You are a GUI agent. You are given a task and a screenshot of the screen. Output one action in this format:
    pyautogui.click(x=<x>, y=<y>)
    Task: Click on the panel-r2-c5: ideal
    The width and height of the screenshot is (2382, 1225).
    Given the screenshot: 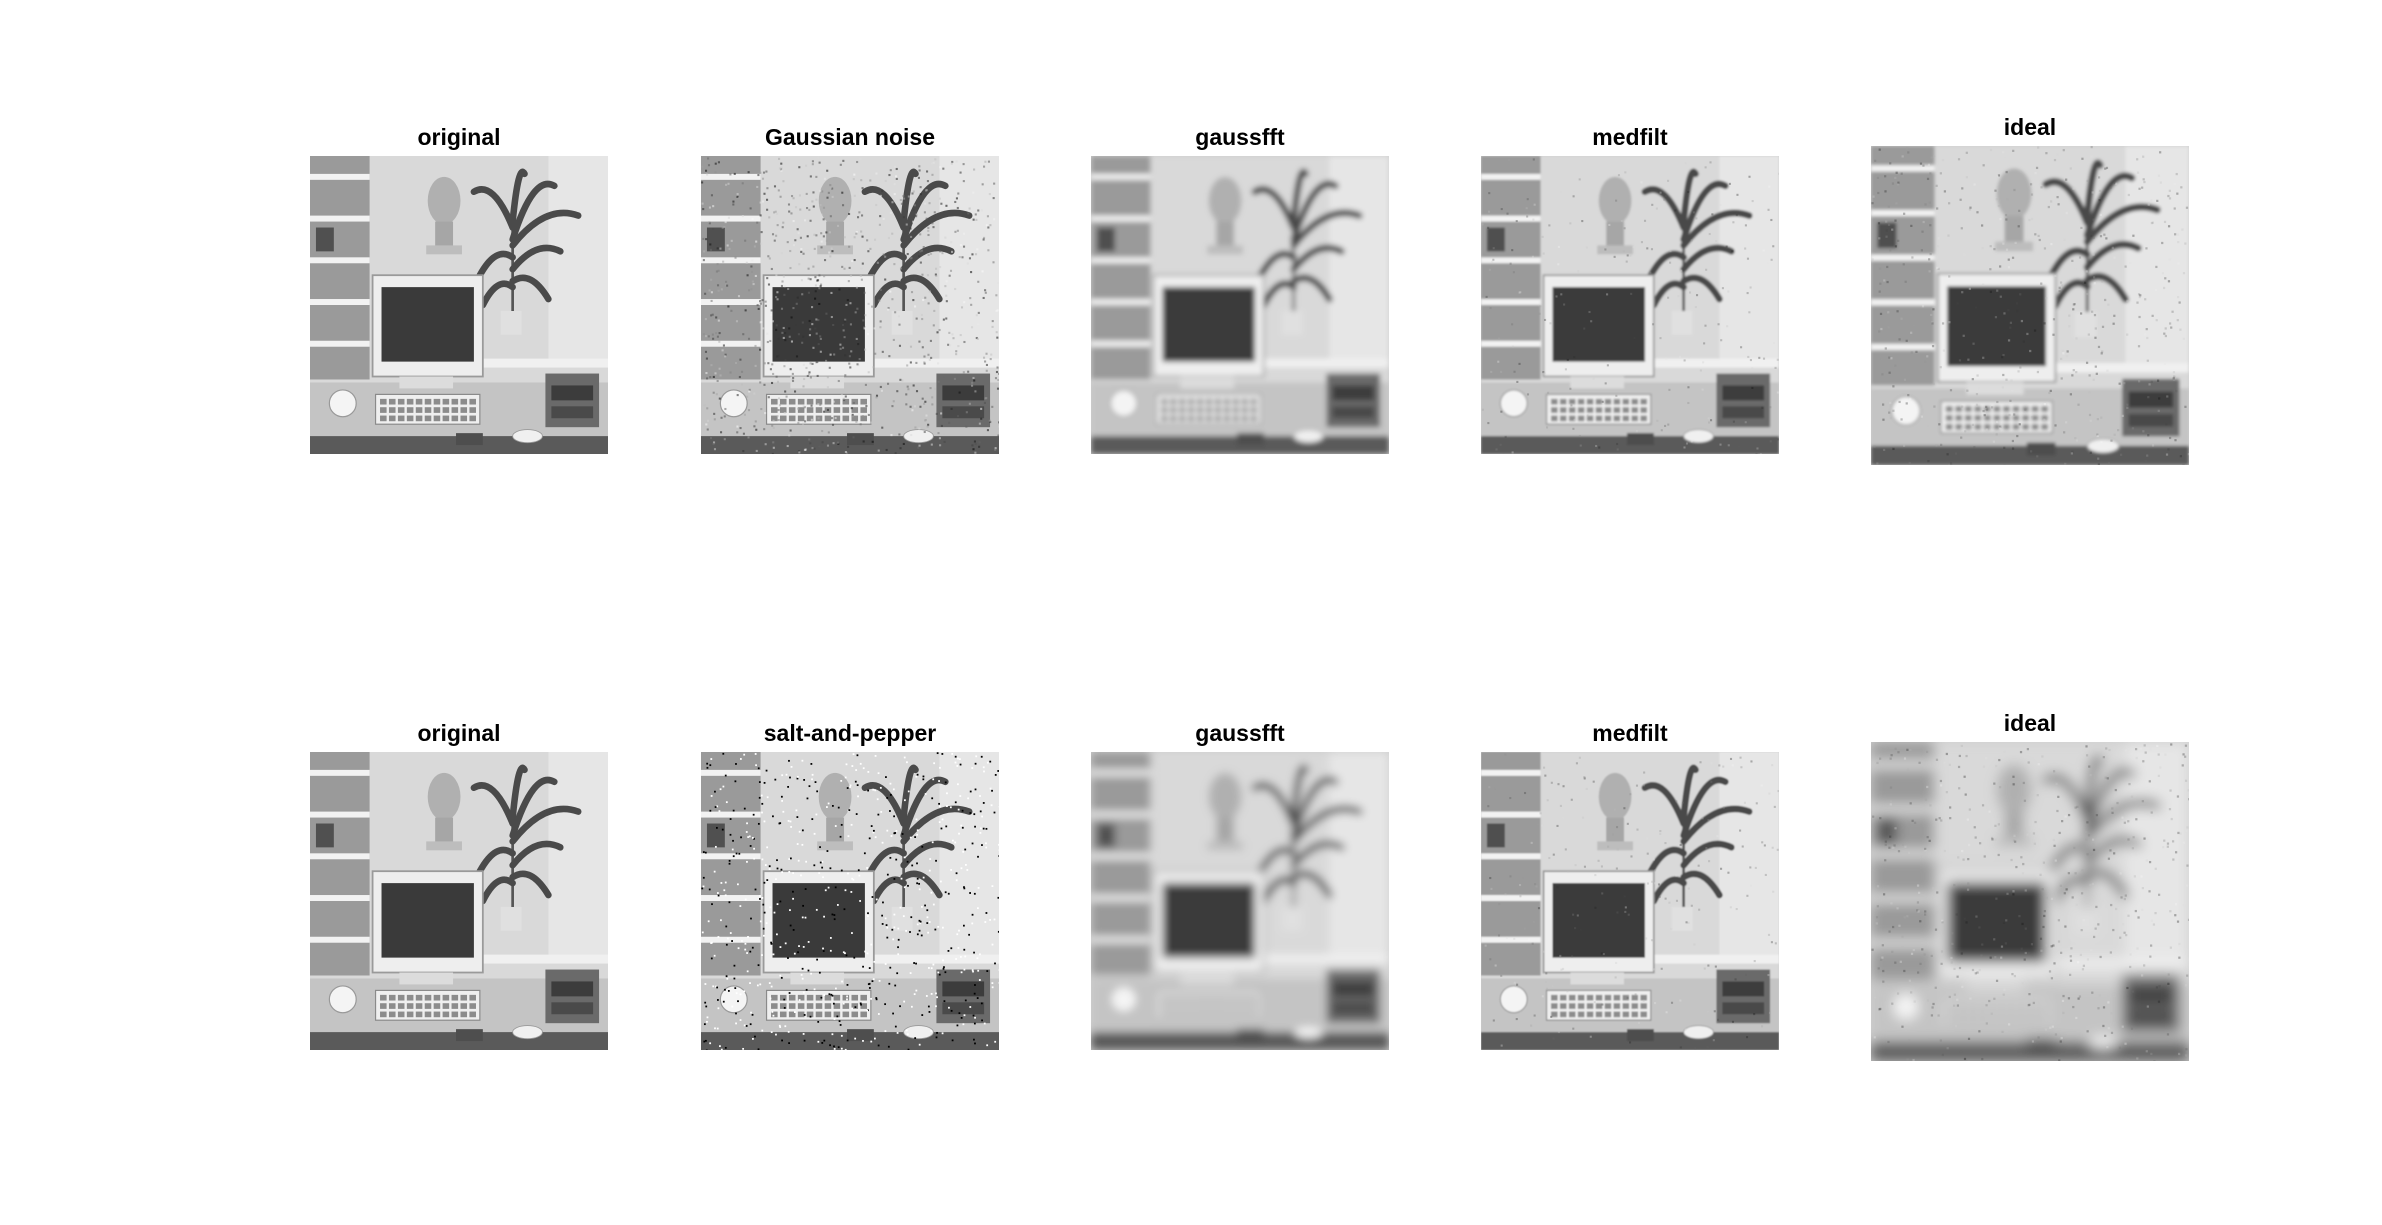 What is the action you would take?
    pyautogui.click(x=2030, y=885)
    